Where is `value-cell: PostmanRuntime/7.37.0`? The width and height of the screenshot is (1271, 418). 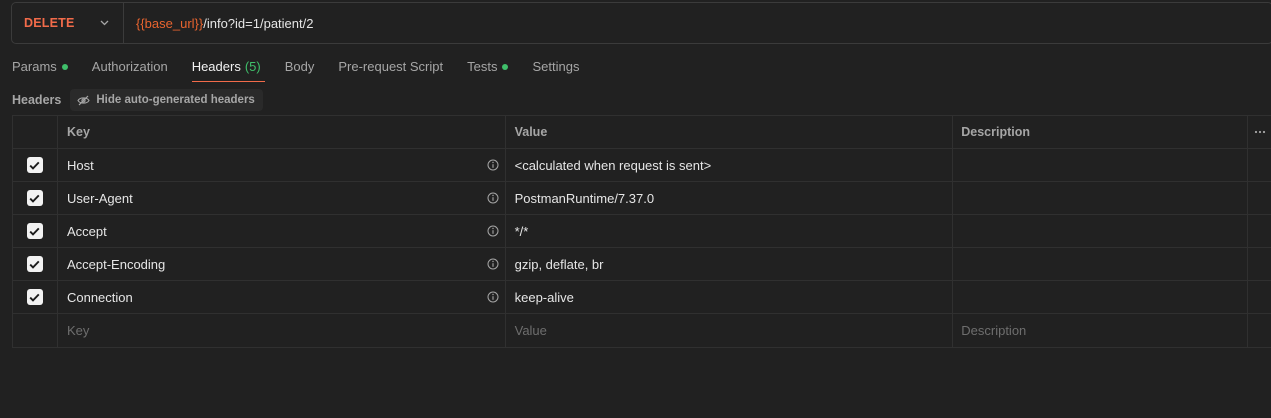 value-cell: PostmanRuntime/7.37.0 is located at coordinates (730, 198).